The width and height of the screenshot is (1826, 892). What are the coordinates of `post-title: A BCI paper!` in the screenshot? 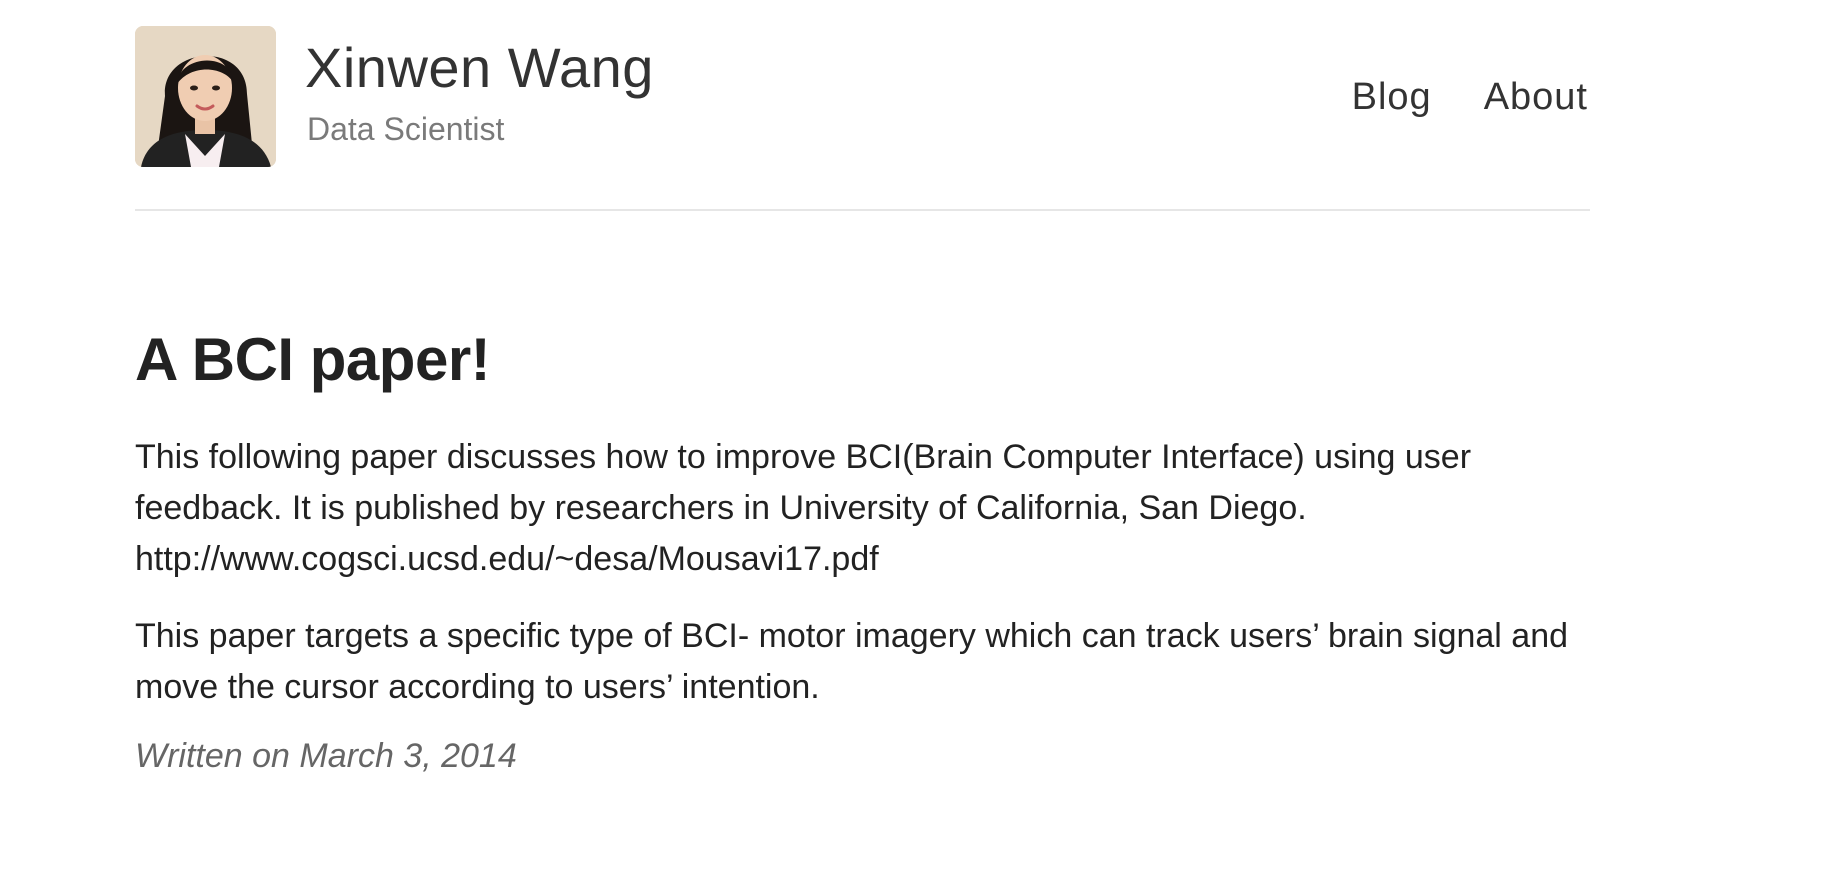 It's located at (313, 359).